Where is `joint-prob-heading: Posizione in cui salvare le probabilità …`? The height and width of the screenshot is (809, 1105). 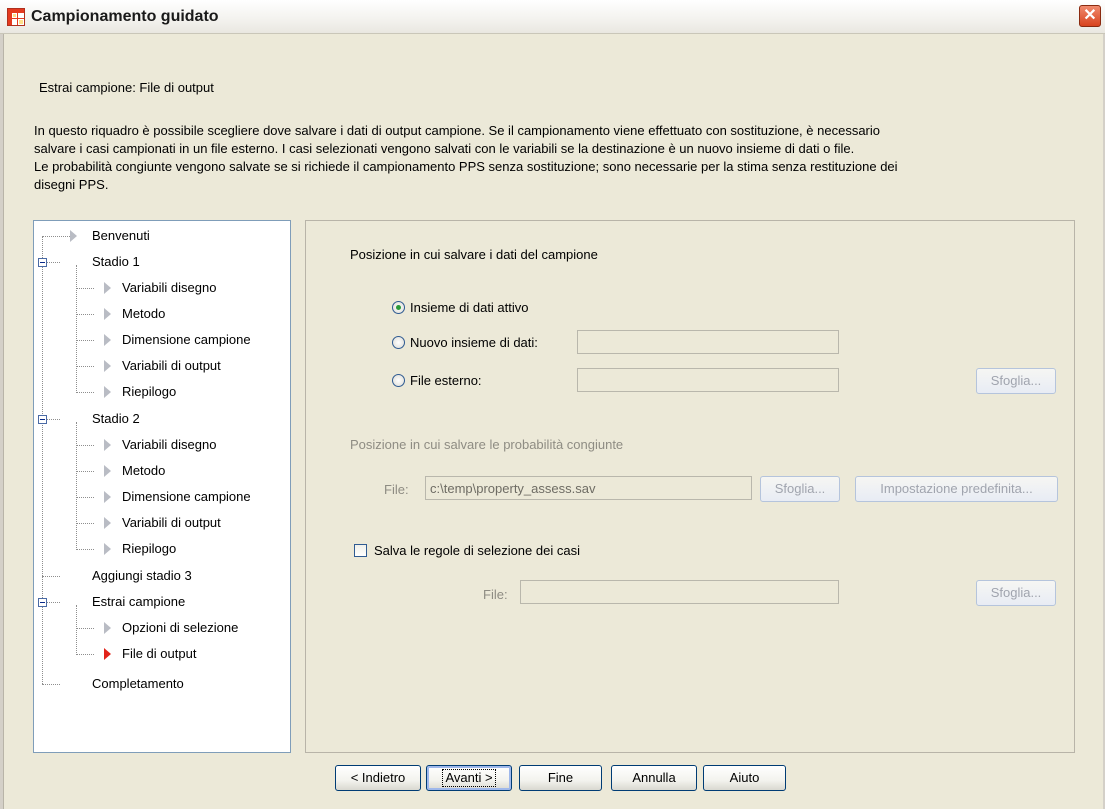
joint-prob-heading: Posizione in cui salvare le probabilità … is located at coordinates (487, 444).